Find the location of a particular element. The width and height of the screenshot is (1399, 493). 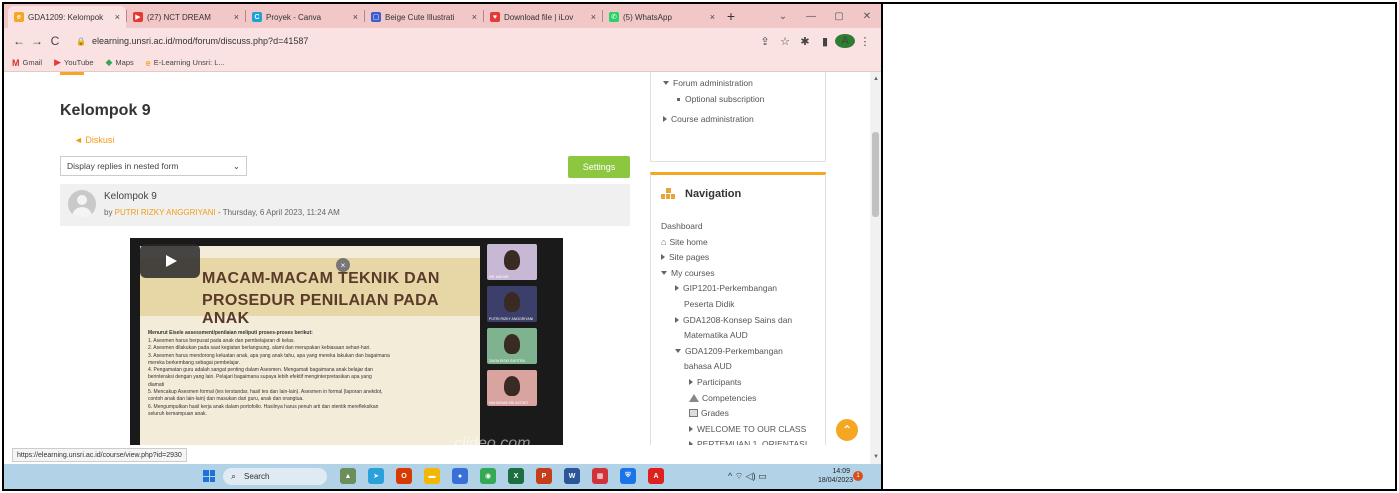

scroll-to-top-button: ⌃ is located at coordinates (847, 430).